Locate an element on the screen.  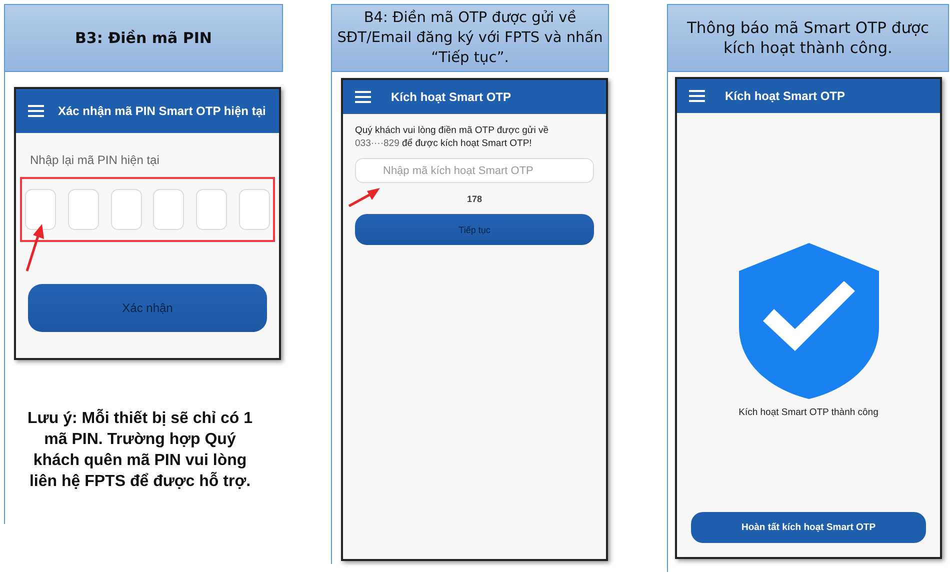
finish-button: Hoàn tất kích hoạt Smart OTP is located at coordinates (808, 527).